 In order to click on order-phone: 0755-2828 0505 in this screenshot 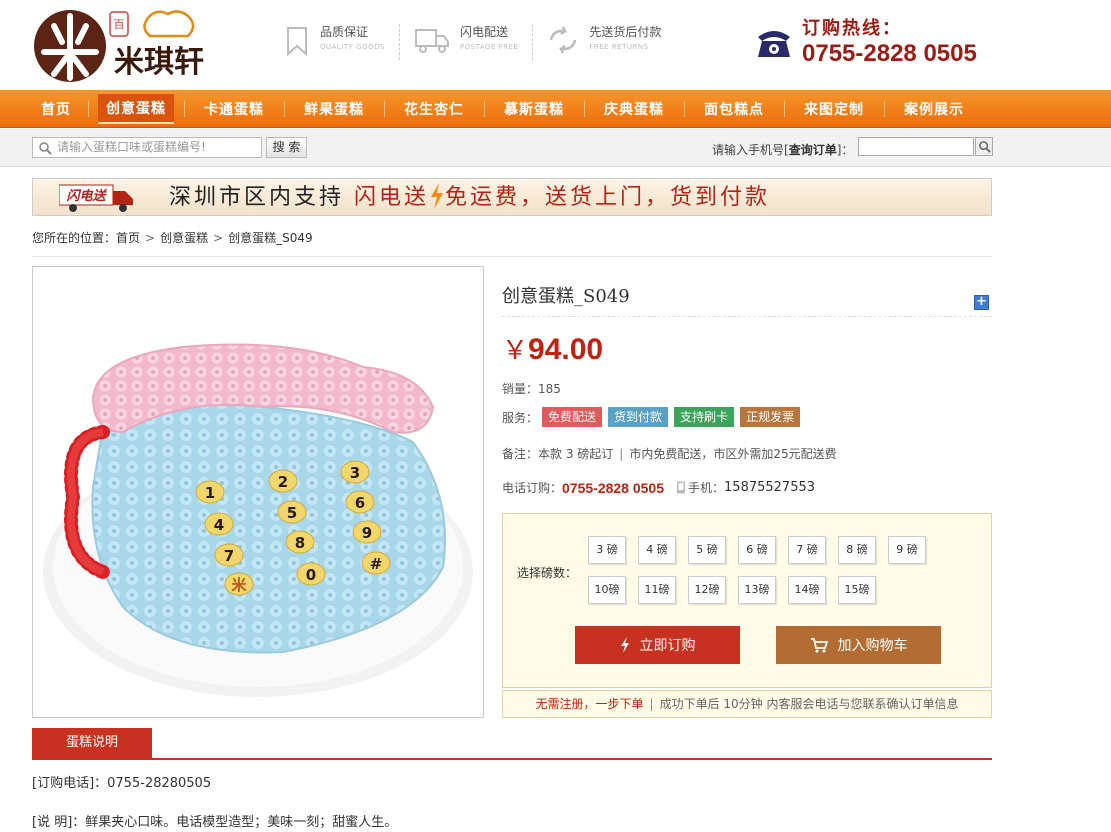, I will do `click(613, 487)`.